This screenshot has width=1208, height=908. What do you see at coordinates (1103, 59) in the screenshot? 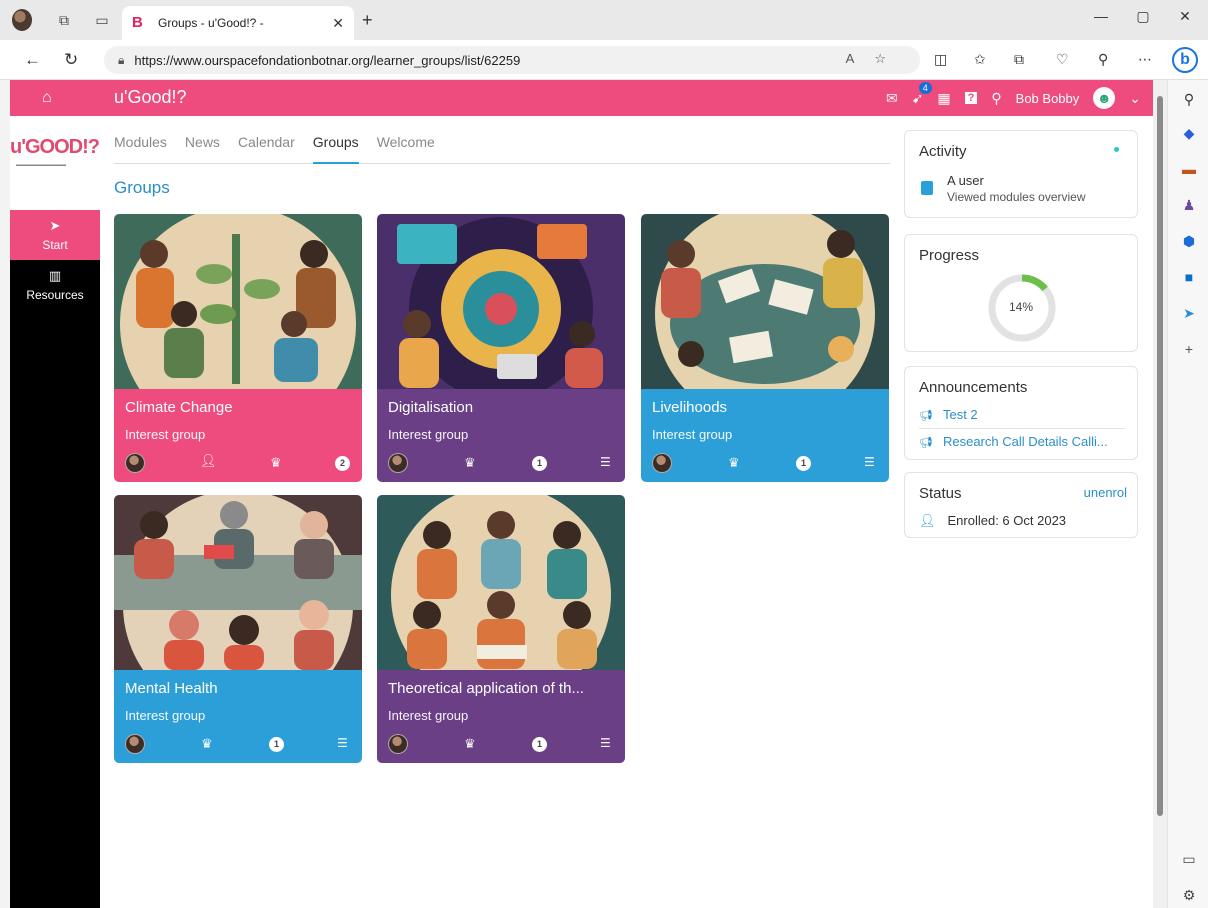
I see `extensions-icon: ⚲` at bounding box center [1103, 59].